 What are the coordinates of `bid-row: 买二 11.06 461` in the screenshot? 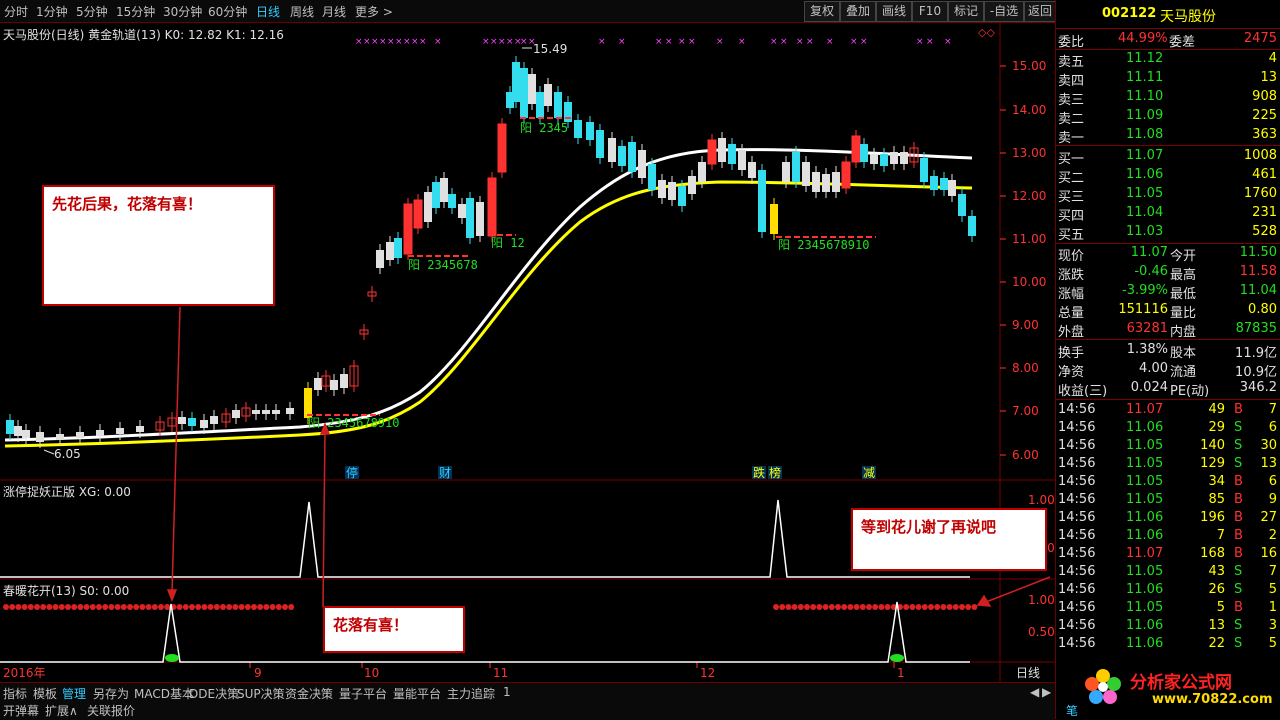 It's located at (1168, 176).